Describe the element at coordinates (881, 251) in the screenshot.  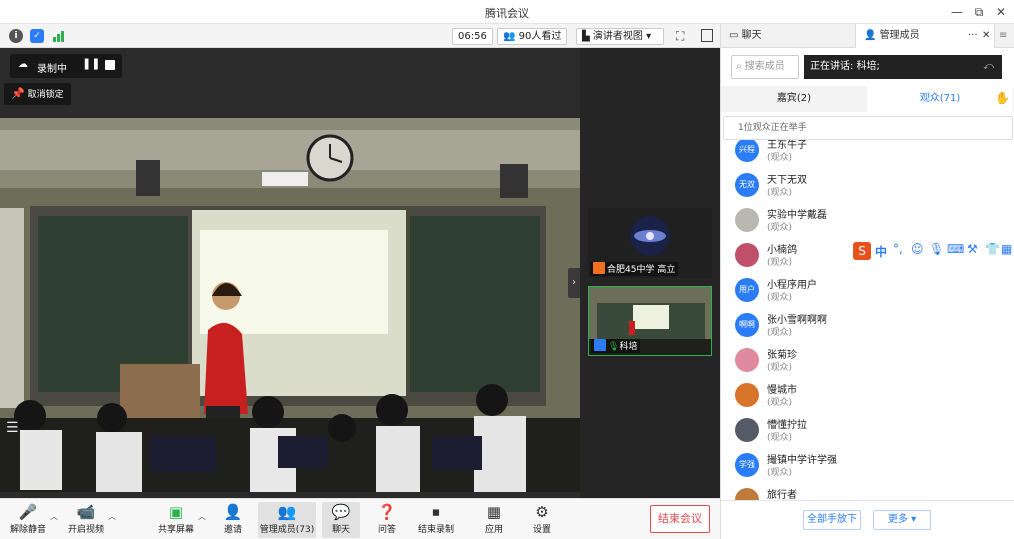
I see `ime-mode-label: 中` at that location.